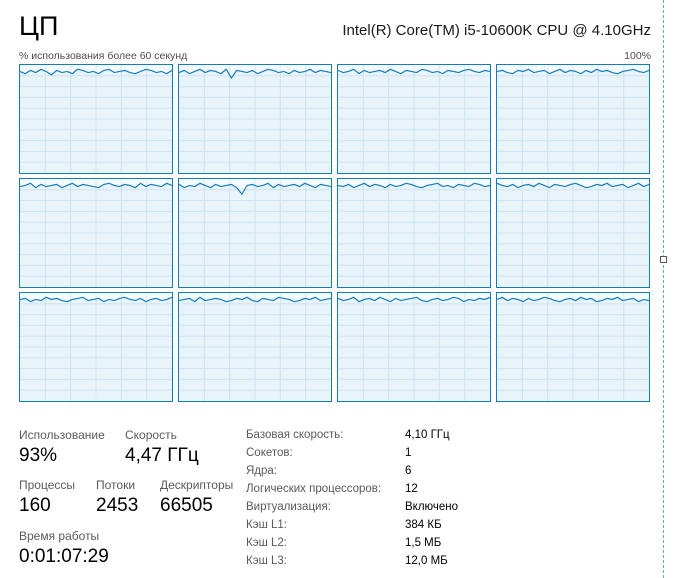 Image resolution: width=675 pixels, height=578 pixels. I want to click on stat-handles-label: Дескрипторы, so click(197, 485).